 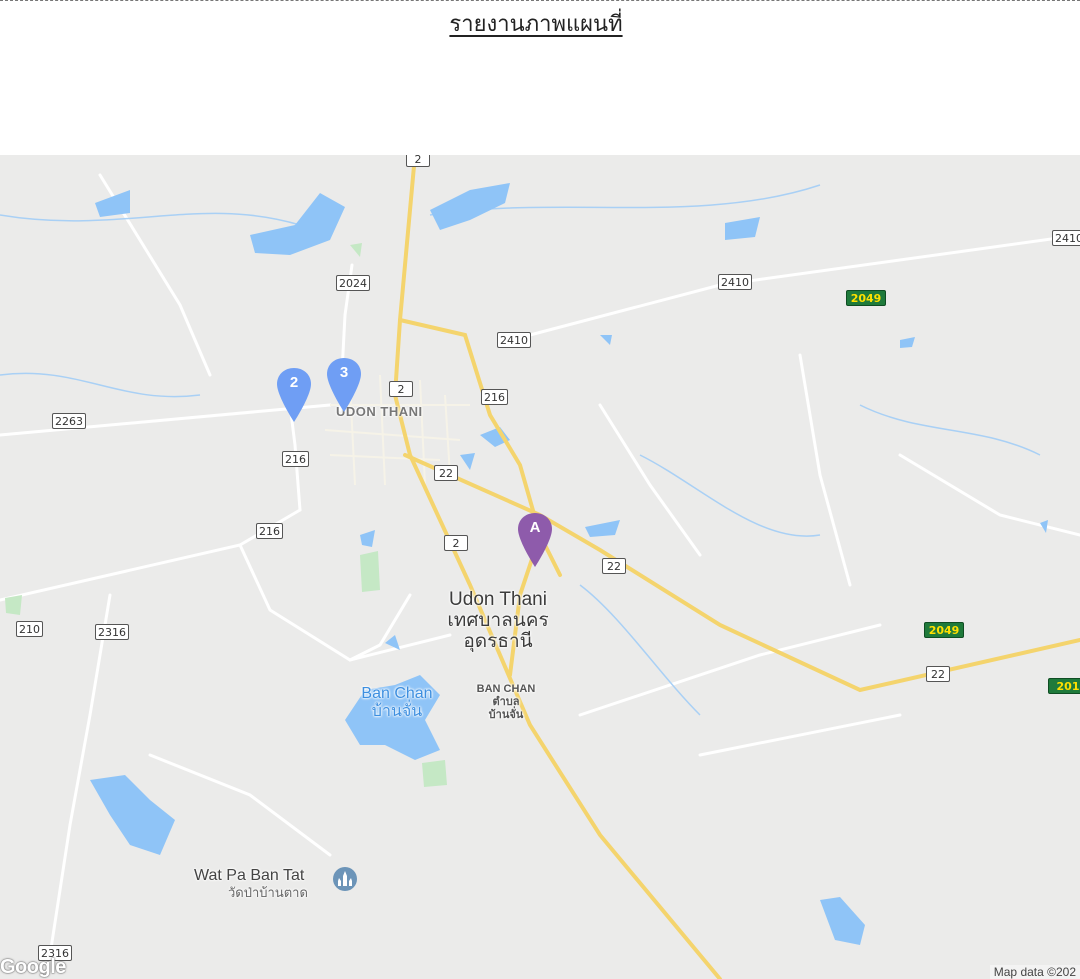 I want to click on route-shield: 2263, so click(x=69, y=421).